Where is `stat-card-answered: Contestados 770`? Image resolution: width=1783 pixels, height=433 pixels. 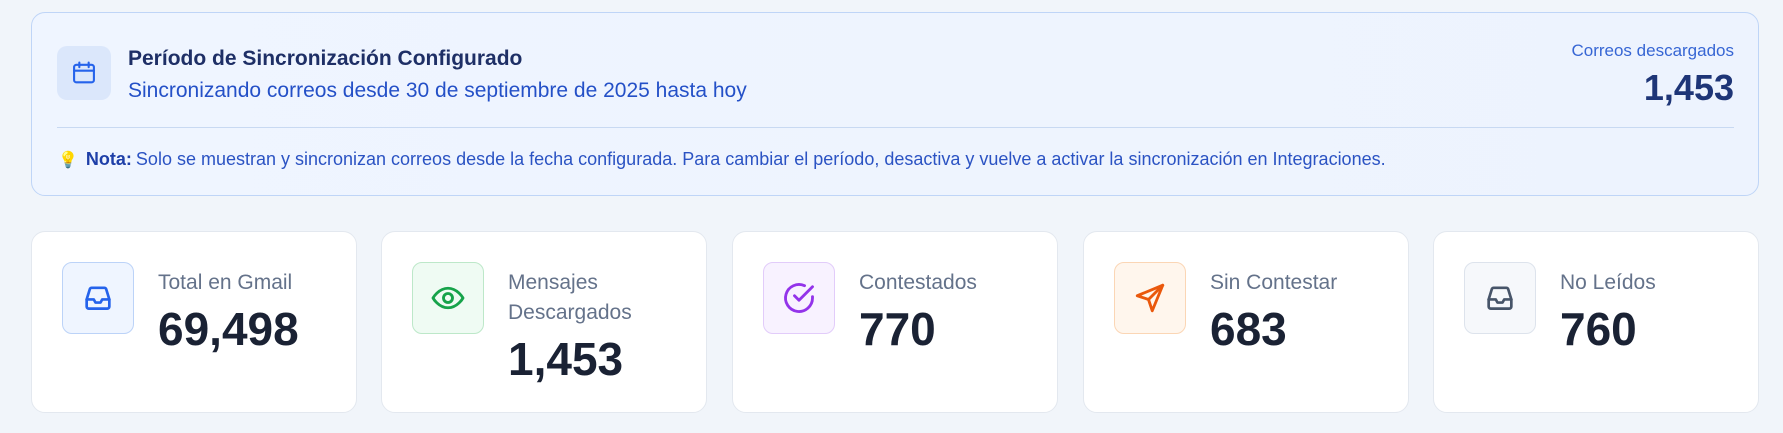 stat-card-answered: Contestados 770 is located at coordinates (895, 322).